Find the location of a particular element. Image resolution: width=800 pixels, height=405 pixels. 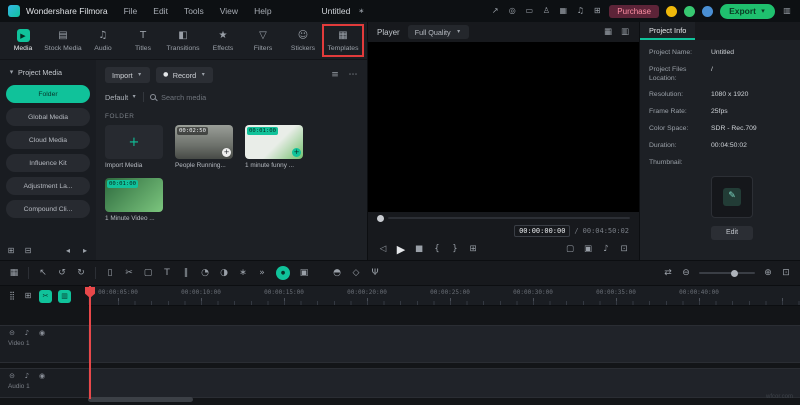

grid-view-icon: ▦ is located at coordinates (608, 32).